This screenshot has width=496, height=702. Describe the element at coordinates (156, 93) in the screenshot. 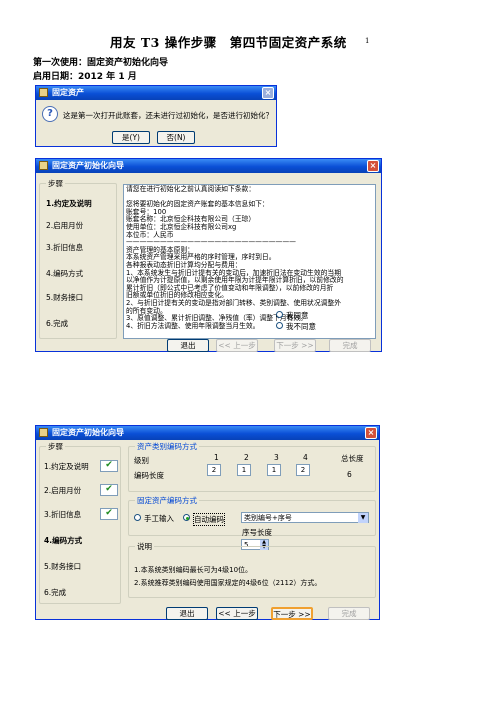

I see `dialog-titlebar: 固定资产 ×` at that location.